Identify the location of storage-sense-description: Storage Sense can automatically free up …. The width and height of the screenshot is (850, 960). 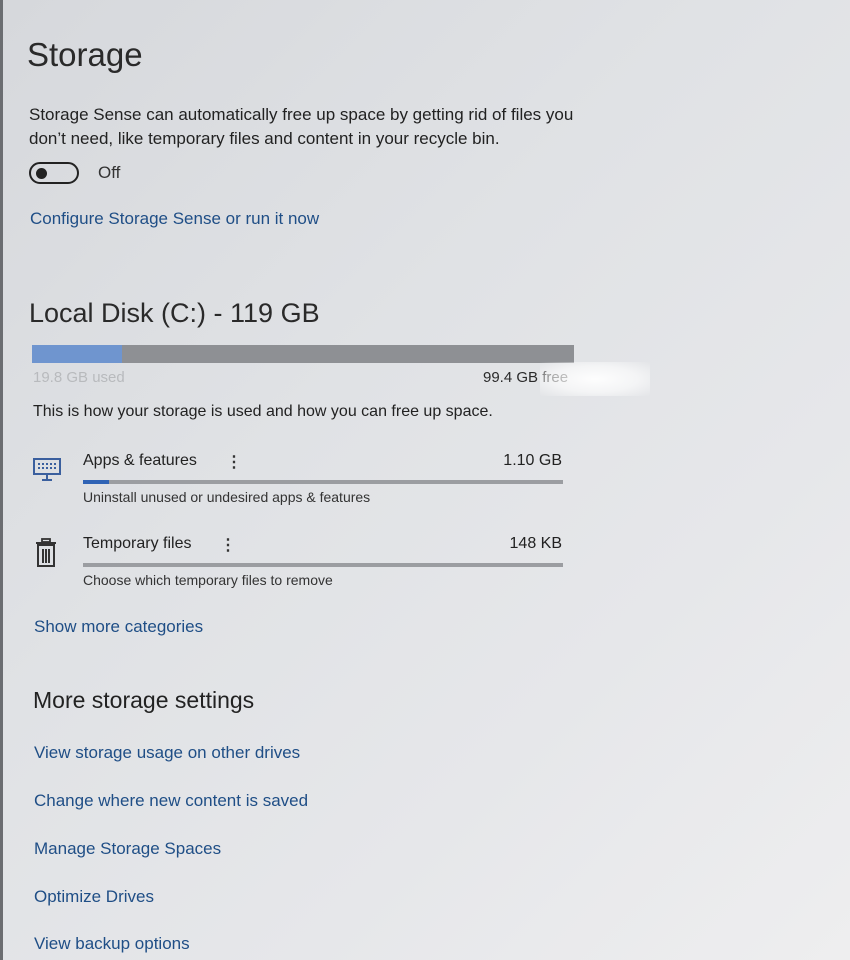
(301, 126).